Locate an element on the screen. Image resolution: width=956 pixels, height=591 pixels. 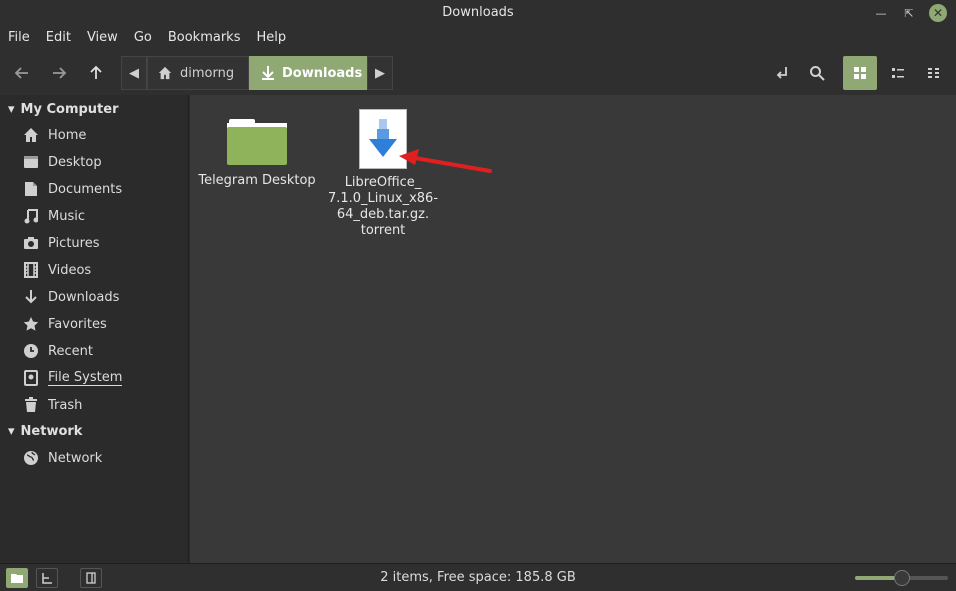
grid-icon is located at coordinates (860, 73).